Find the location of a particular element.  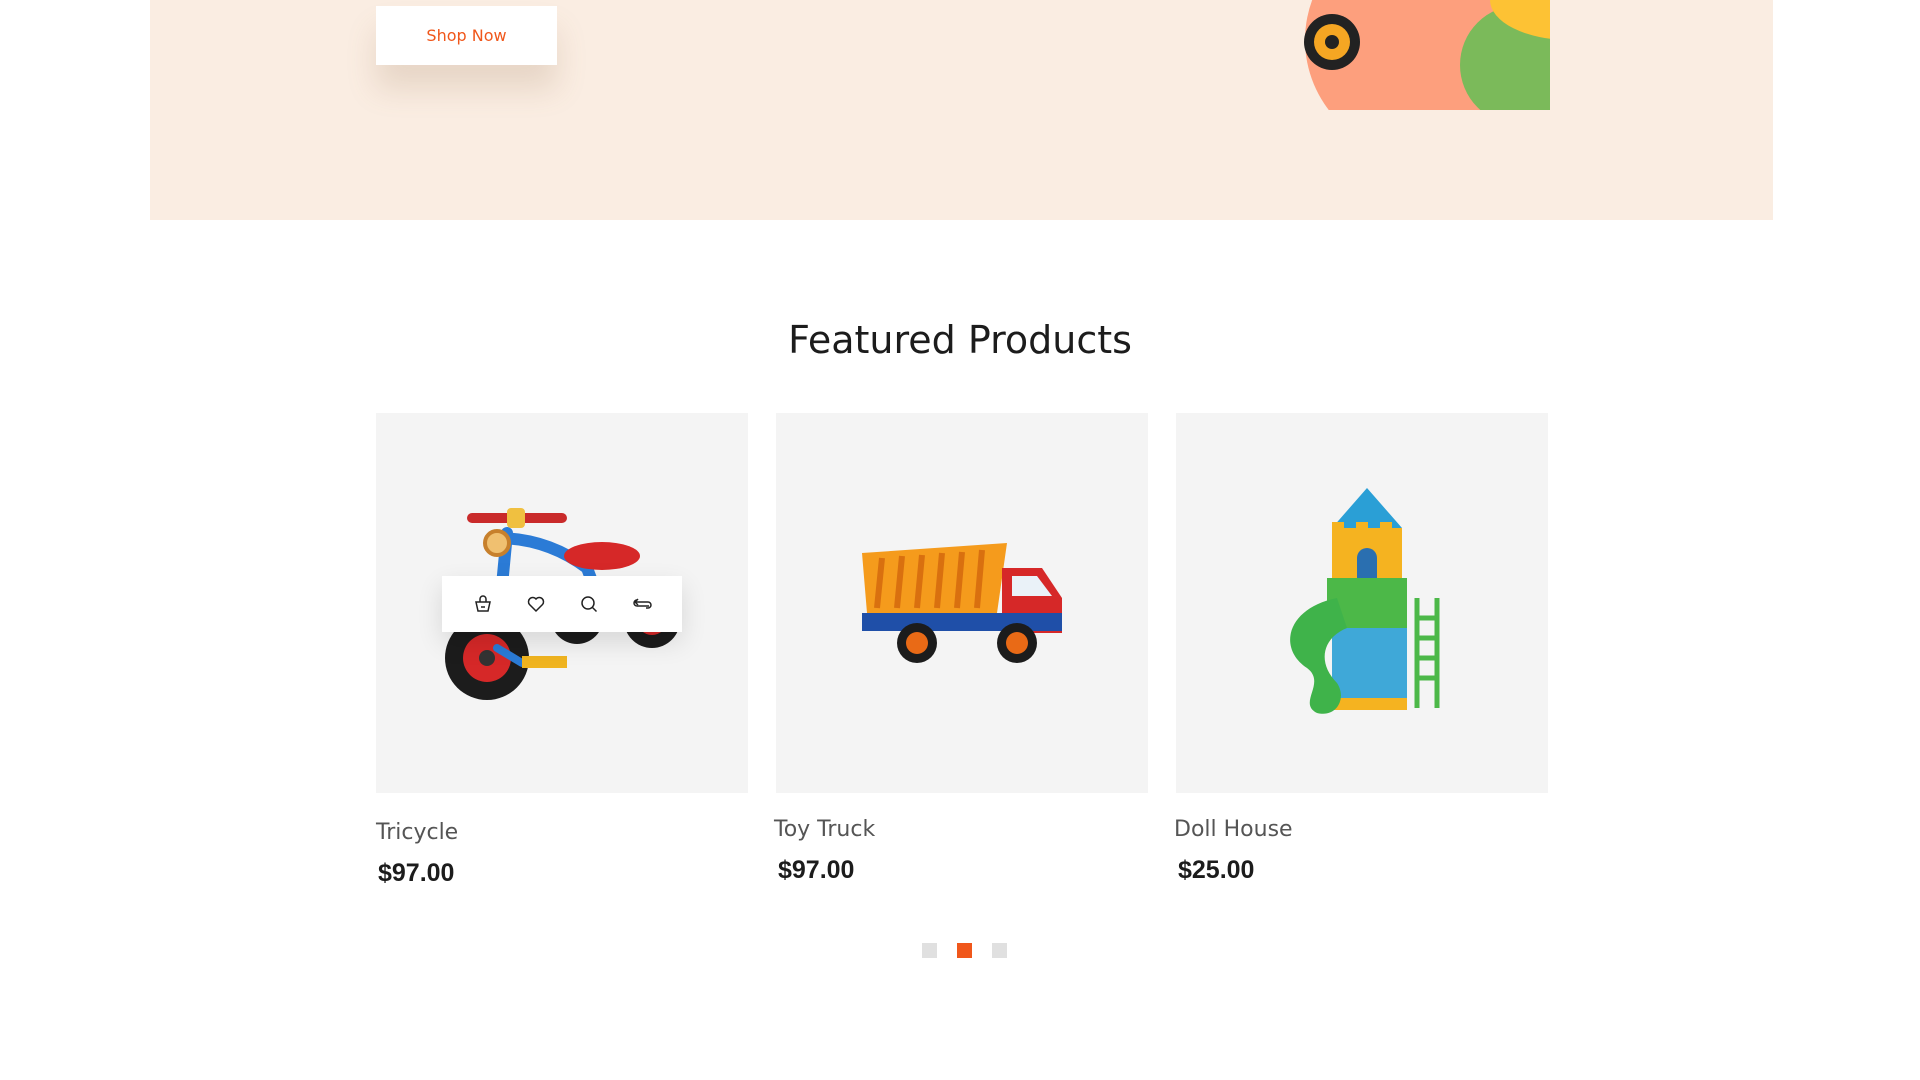

hero-toy-illustration is located at coordinates (1427, 55).